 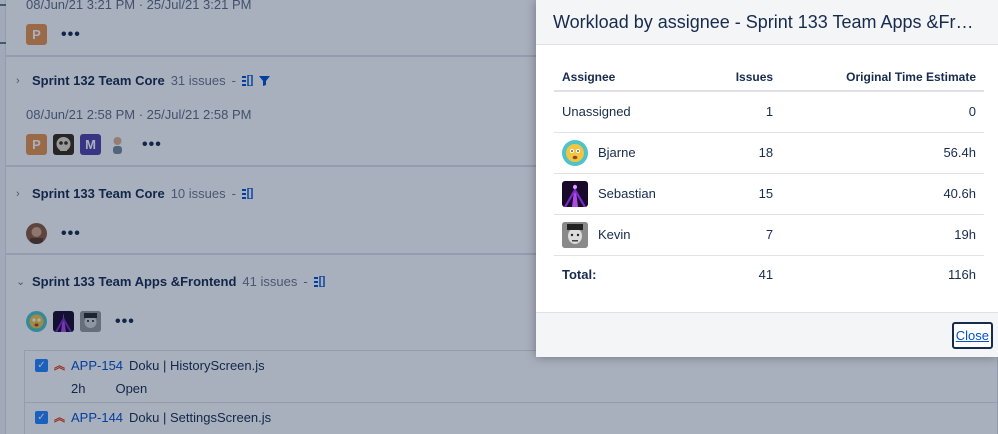 I want to click on assignee-name: Kevin, so click(x=614, y=234).